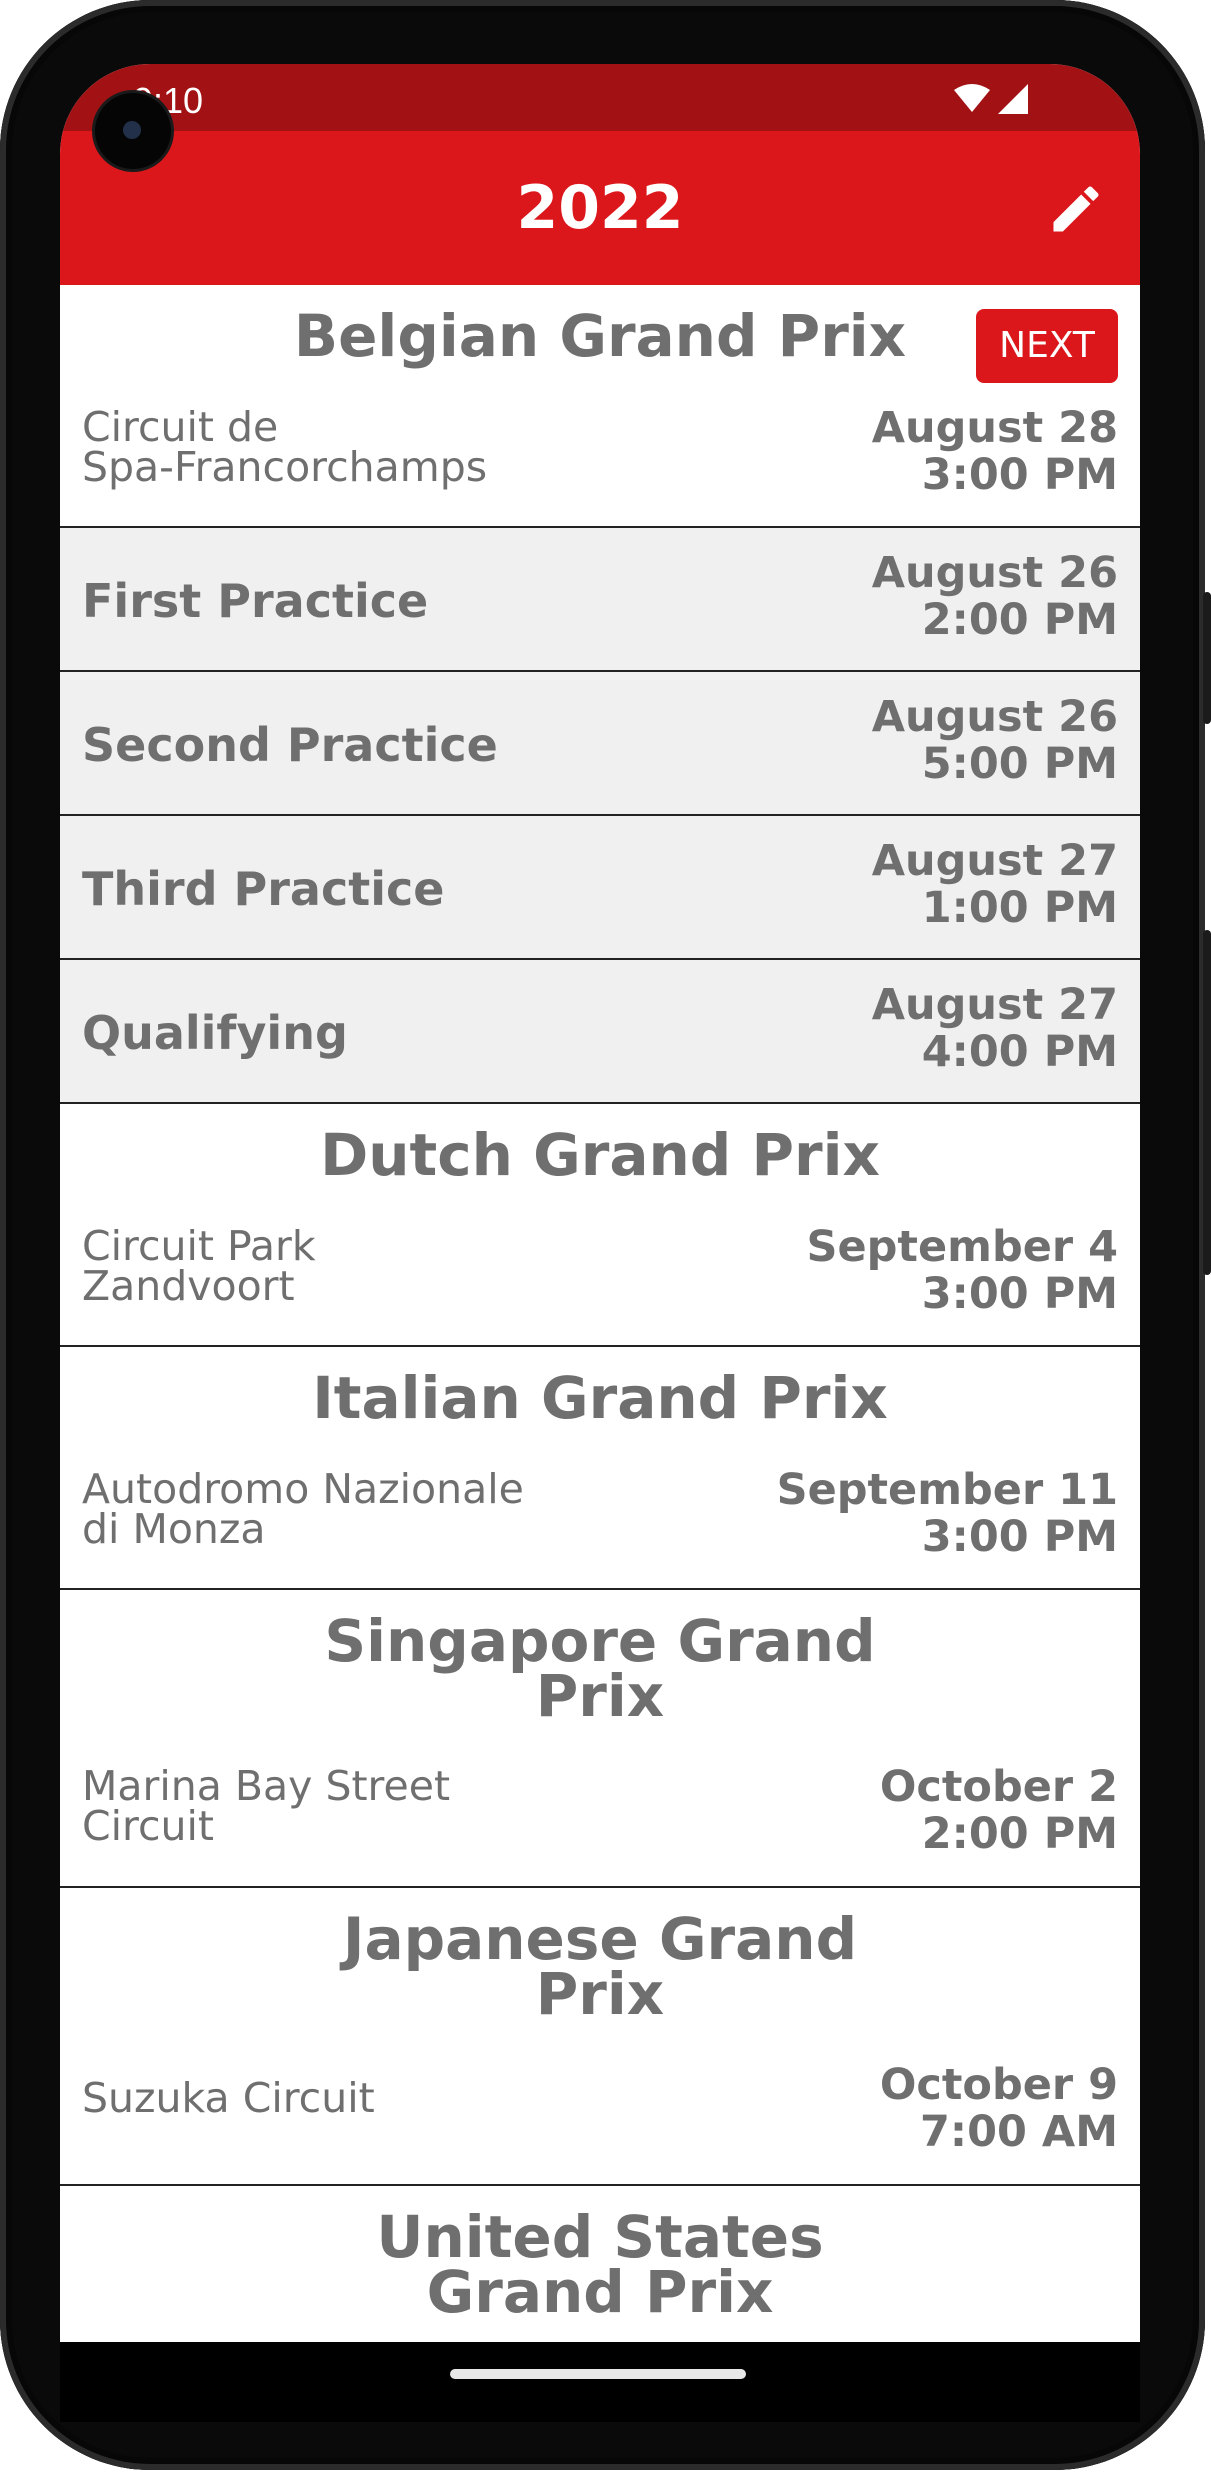  I want to click on session-time: 2:00 PM, so click(1019, 620).